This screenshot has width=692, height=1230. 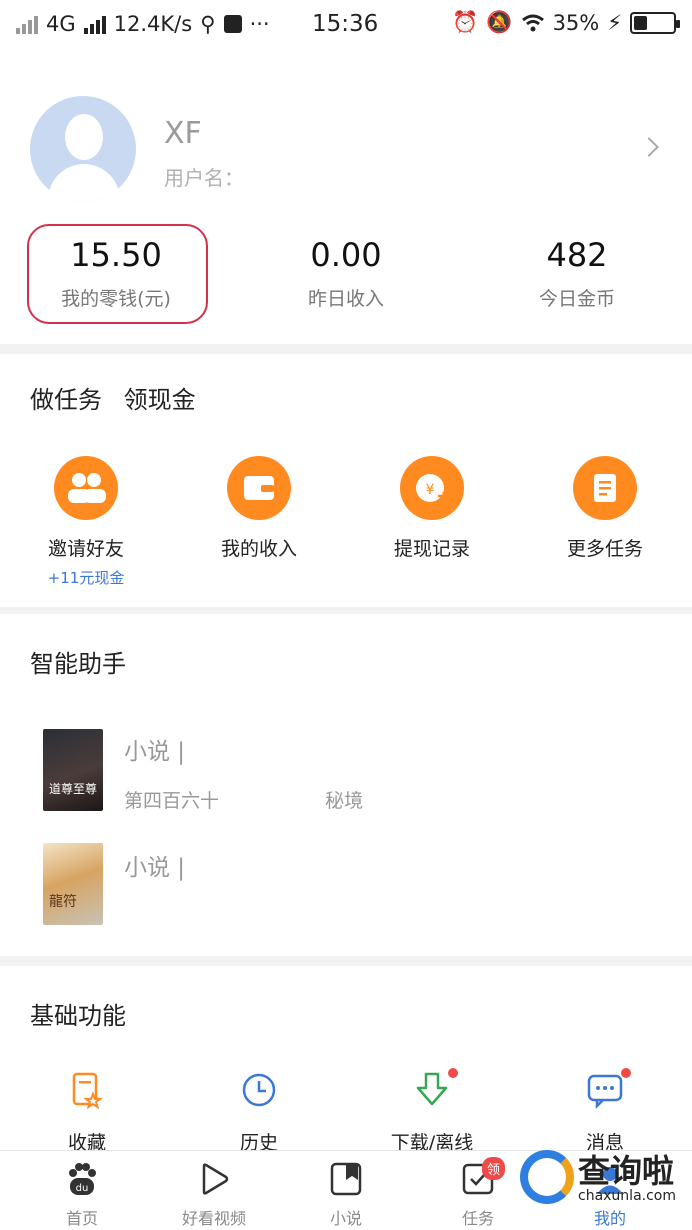 I want to click on func-download: 下载/离线, so click(x=432, y=1111).